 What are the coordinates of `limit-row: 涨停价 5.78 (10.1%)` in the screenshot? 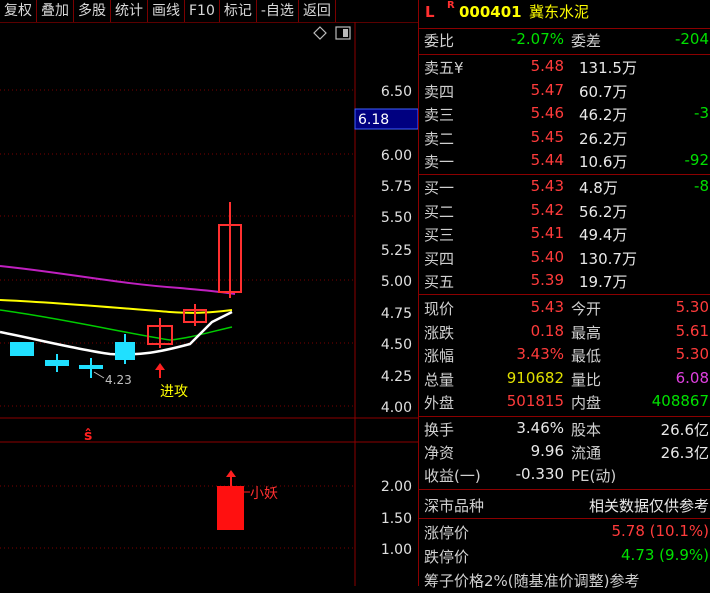 It's located at (566, 532).